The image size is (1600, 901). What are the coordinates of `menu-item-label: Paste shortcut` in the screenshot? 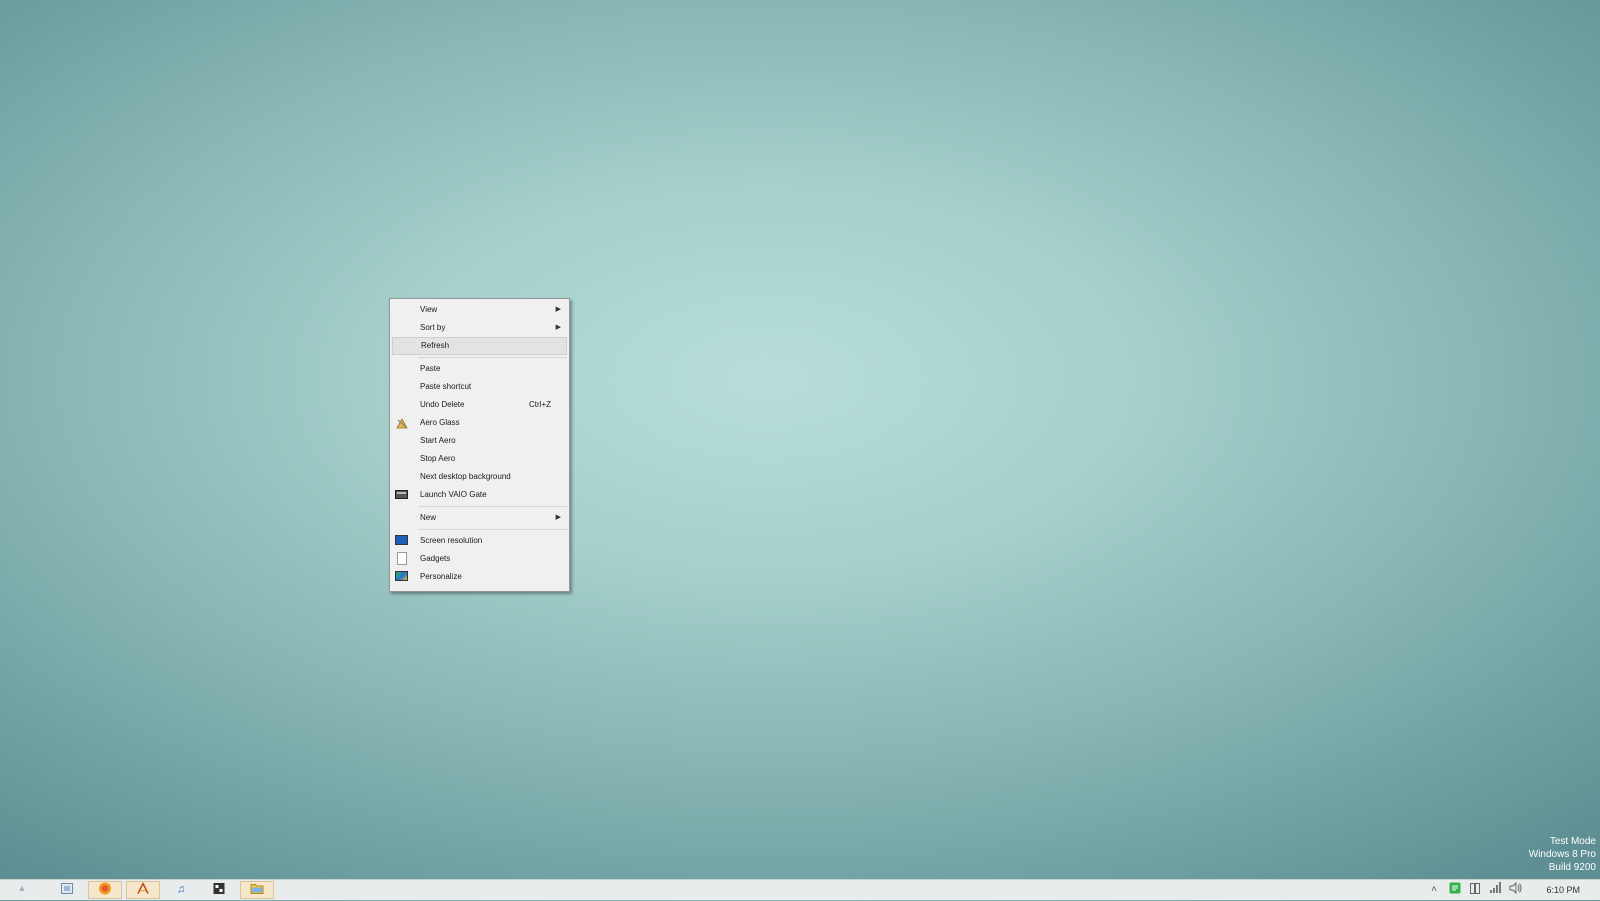 It's located at (446, 386).